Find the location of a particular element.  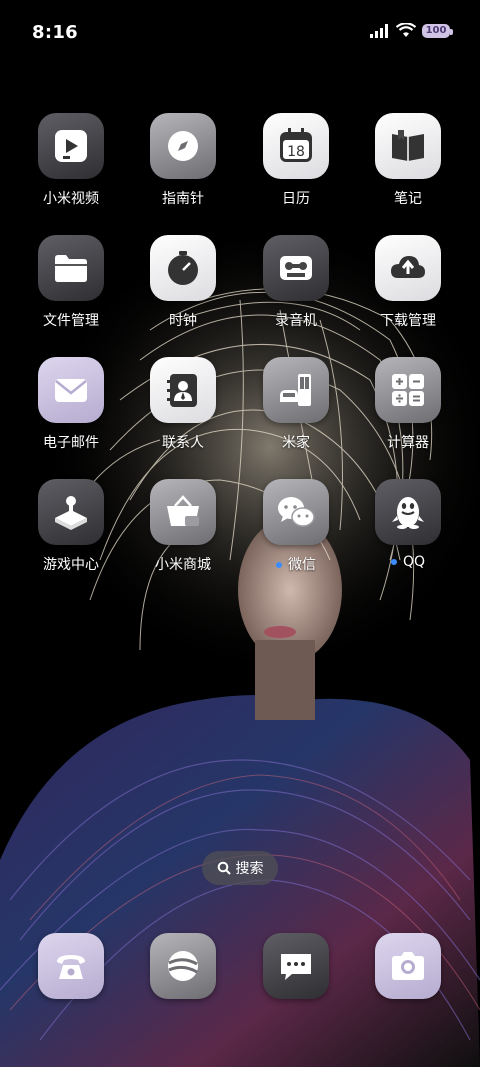

app-label: 微信 is located at coordinates (296, 564).